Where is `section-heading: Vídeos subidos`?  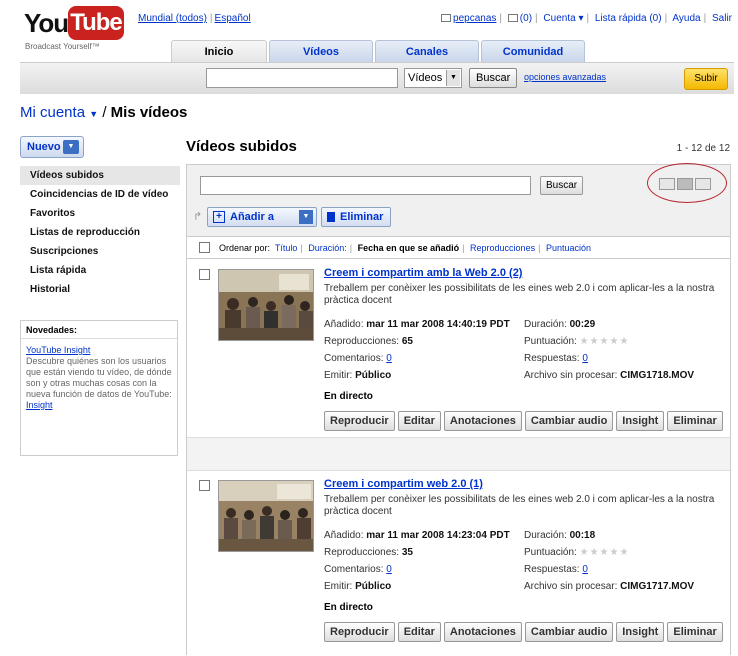 section-heading: Vídeos subidos is located at coordinates (241, 146).